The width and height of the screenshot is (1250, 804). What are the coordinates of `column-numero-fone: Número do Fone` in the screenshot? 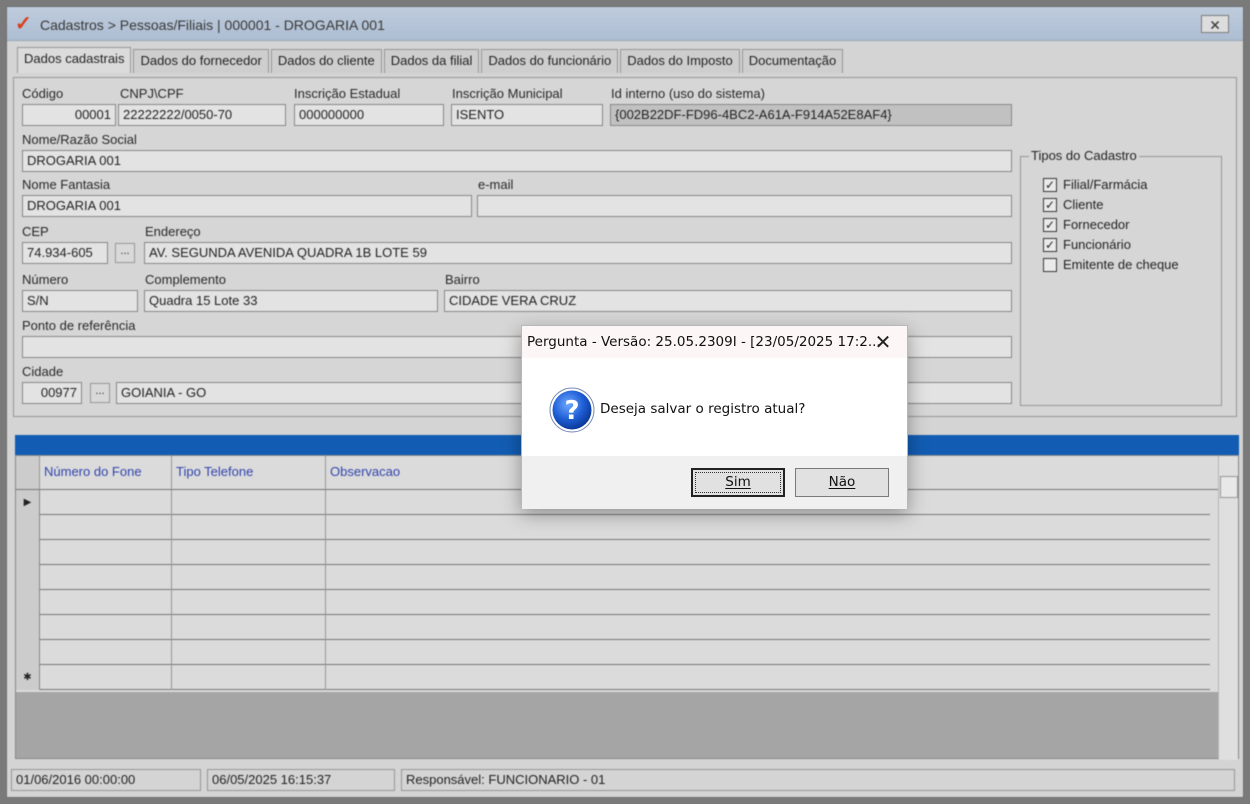 It's located at (106, 473).